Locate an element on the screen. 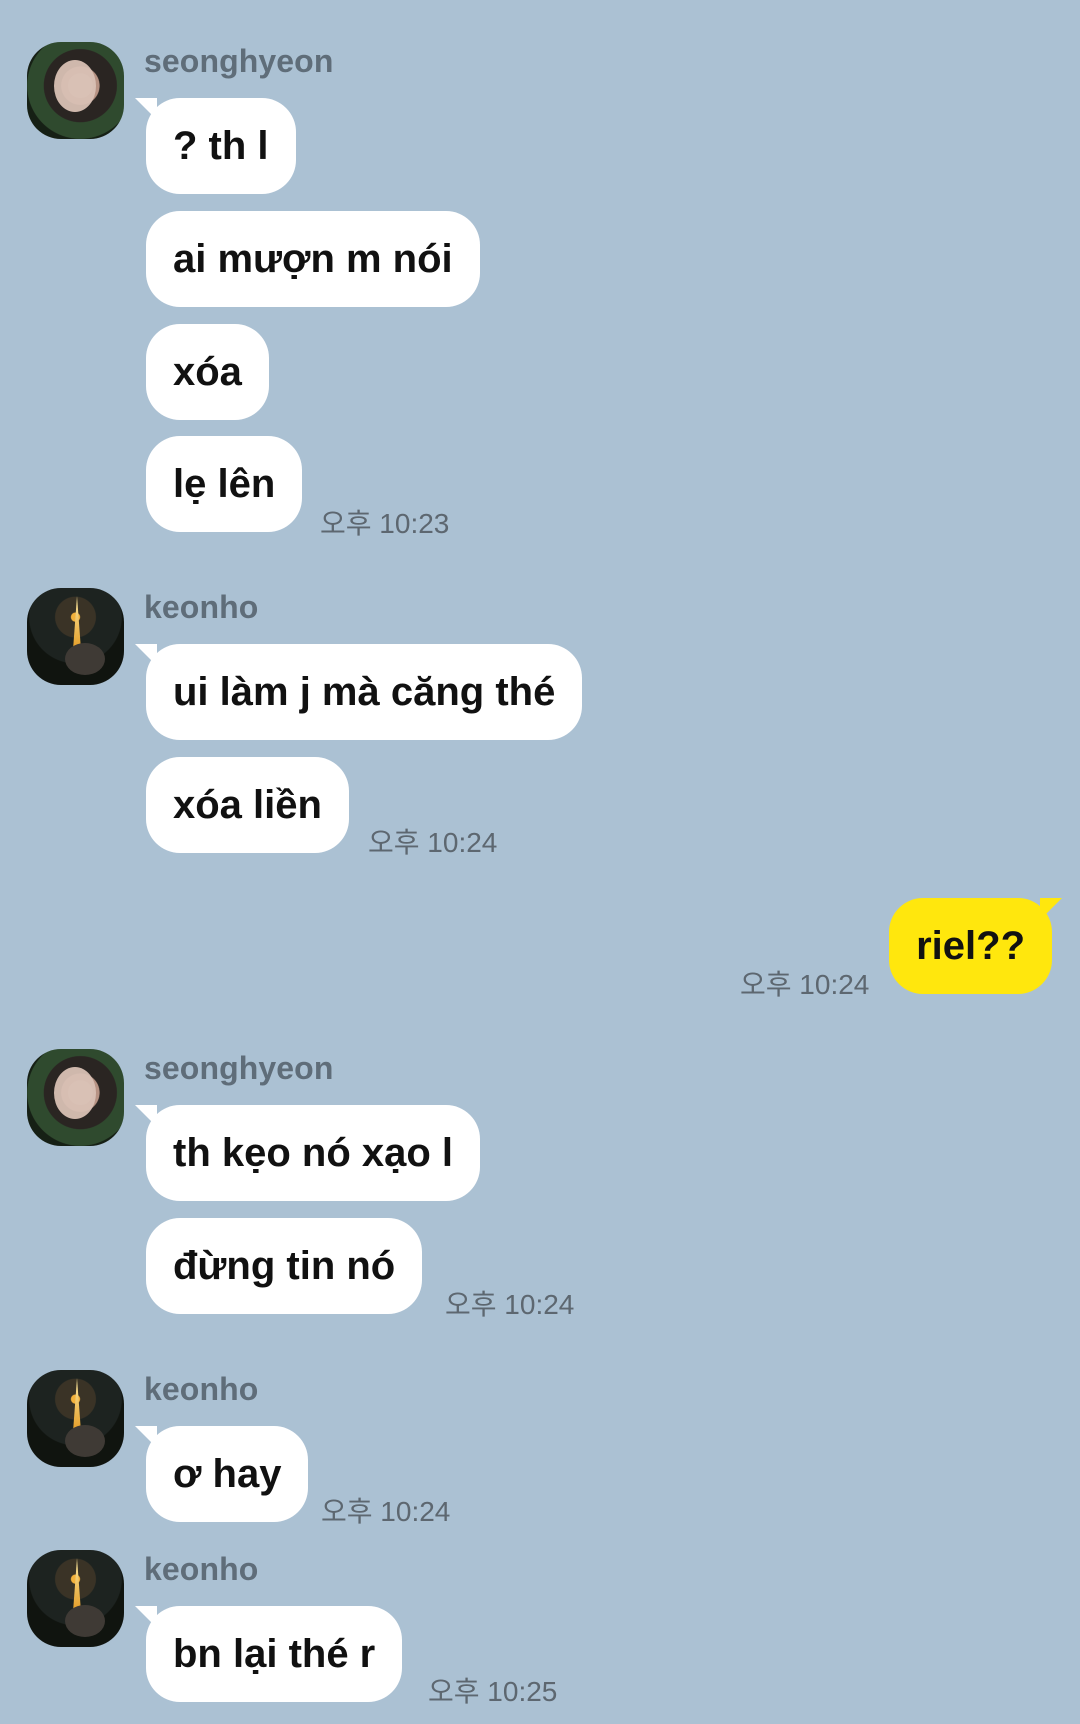 The height and width of the screenshot is (1724, 1080). message-bubble: xóa liền is located at coordinates (247, 805).